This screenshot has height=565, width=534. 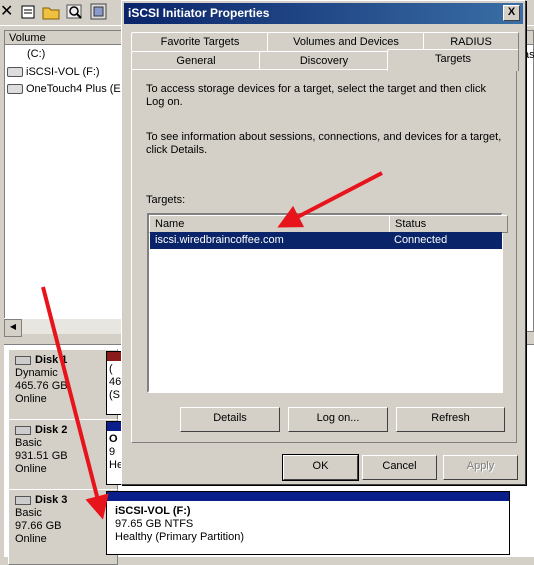 I want to click on properties-icon, so click(x=29, y=12).